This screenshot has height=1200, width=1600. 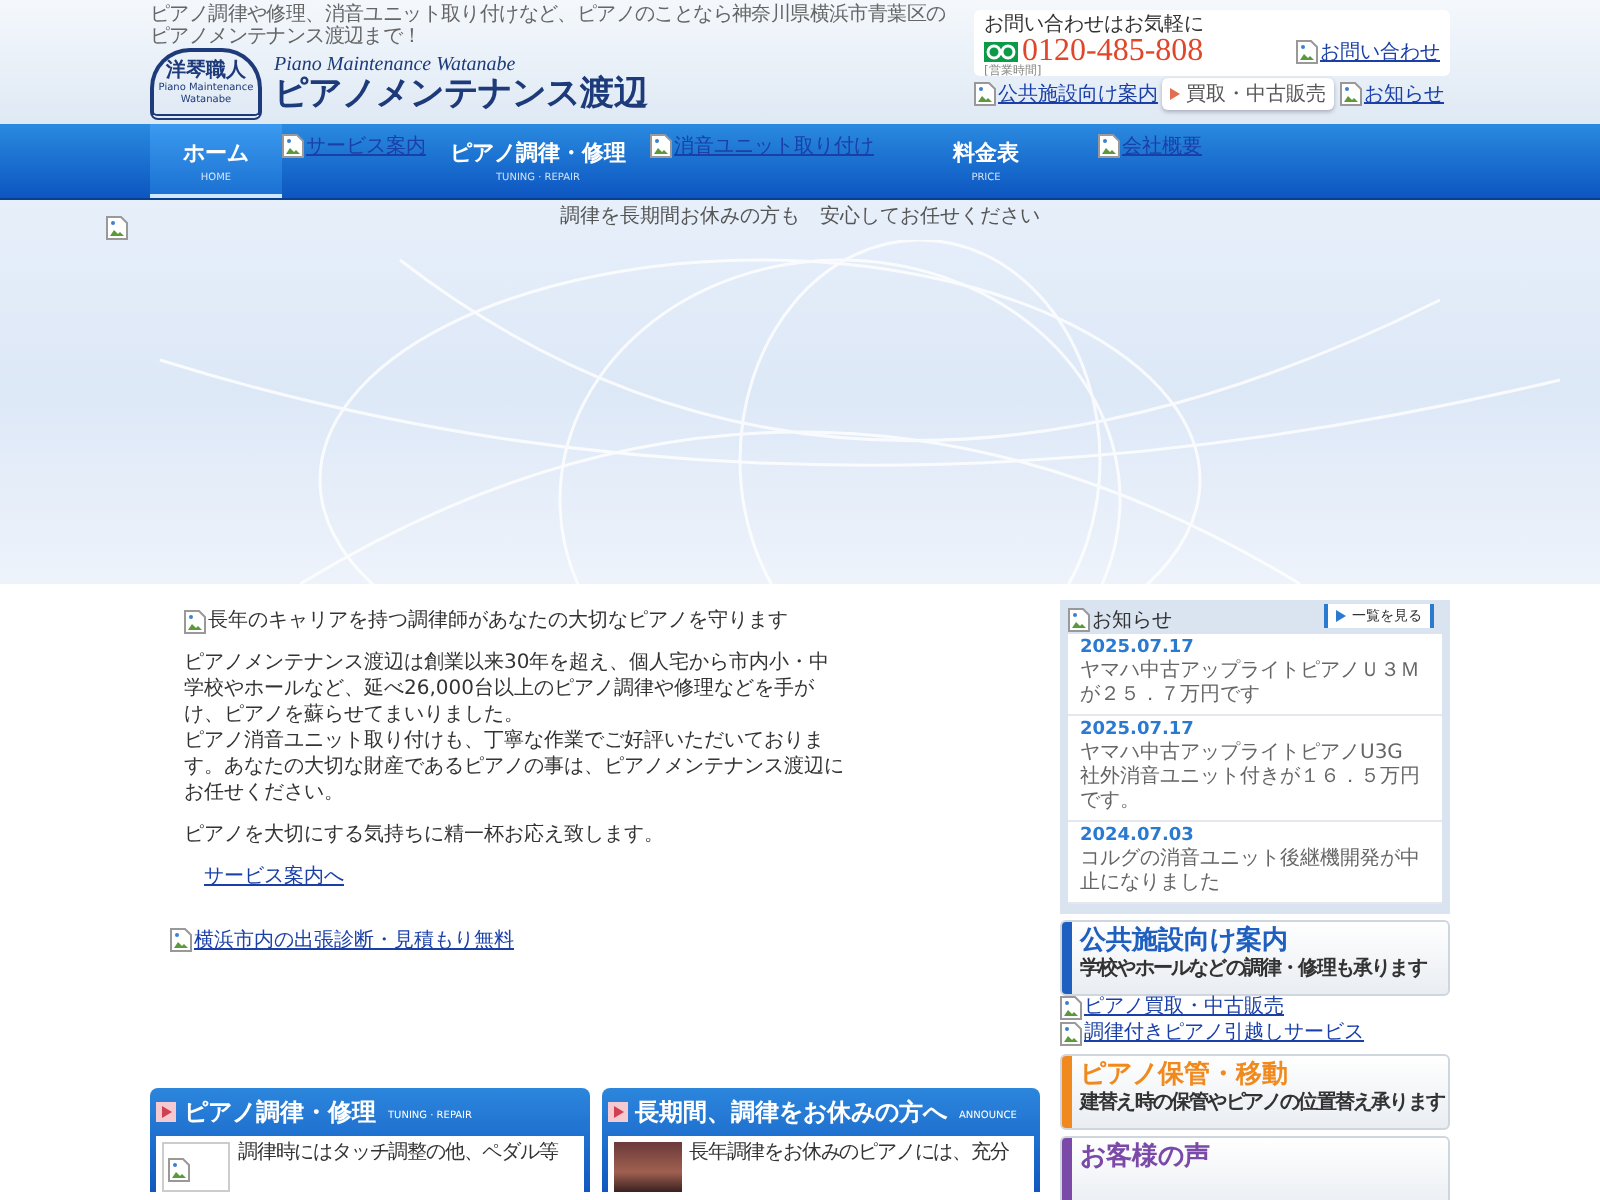 What do you see at coordinates (1255, 1168) in the screenshot?
I see `promo-banner: お客様の声` at bounding box center [1255, 1168].